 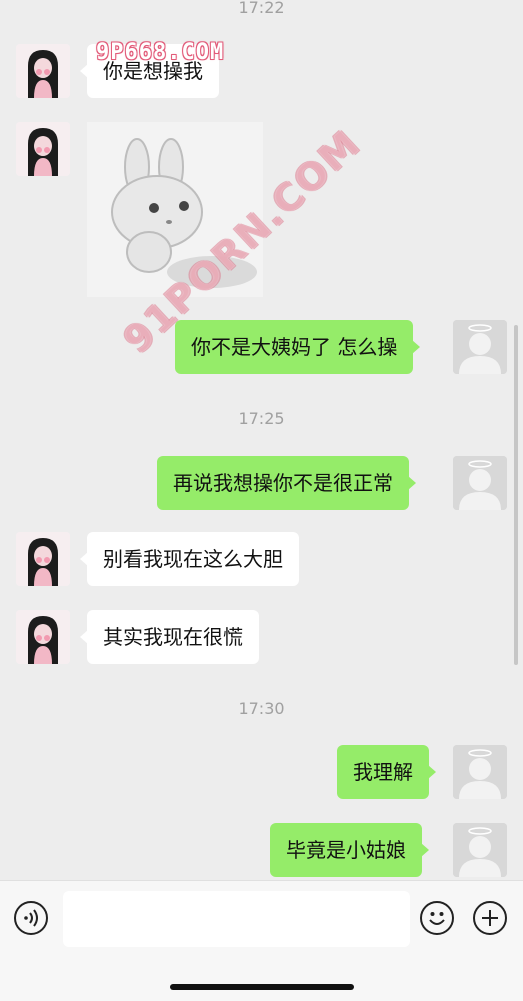 I want to click on chat-scrollbar, so click(x=516, y=495).